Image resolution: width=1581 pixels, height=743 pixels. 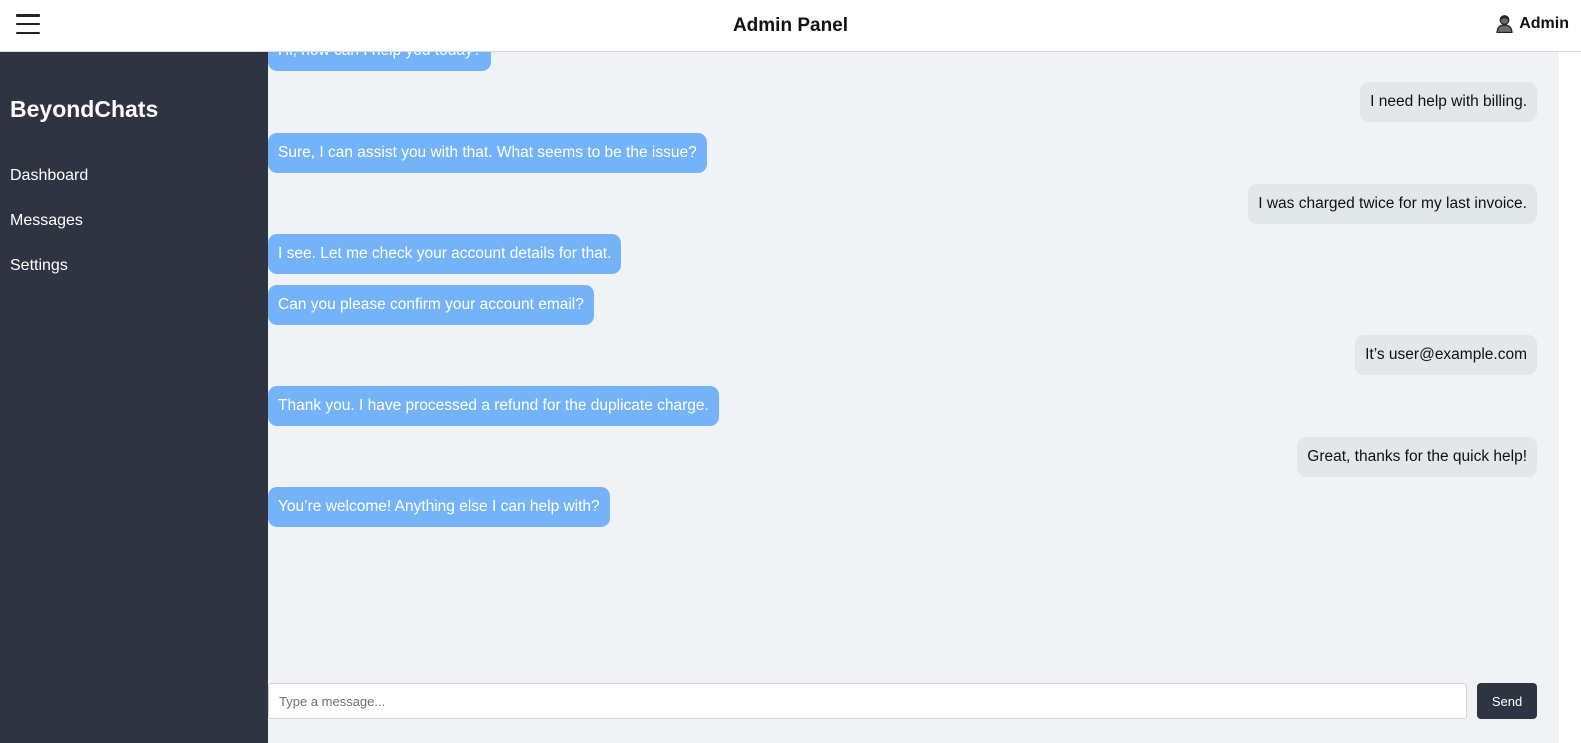 I want to click on send-button: Send, so click(x=1507, y=701).